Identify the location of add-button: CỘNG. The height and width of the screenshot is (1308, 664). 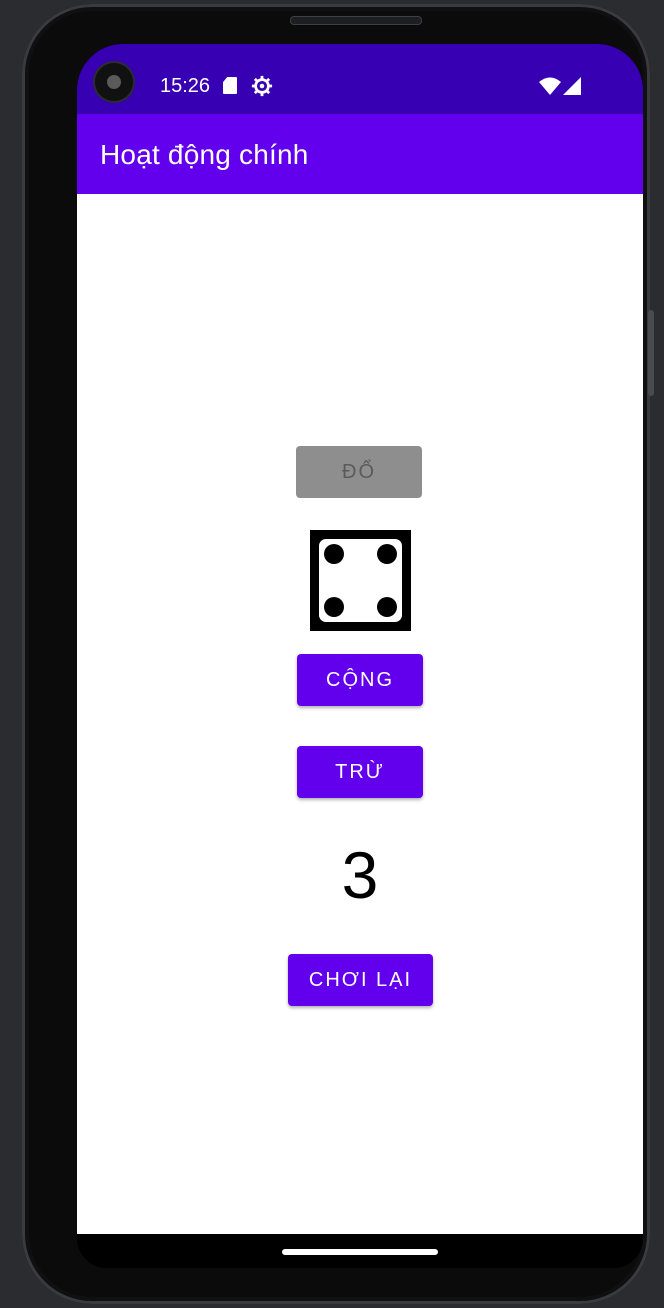
(360, 680).